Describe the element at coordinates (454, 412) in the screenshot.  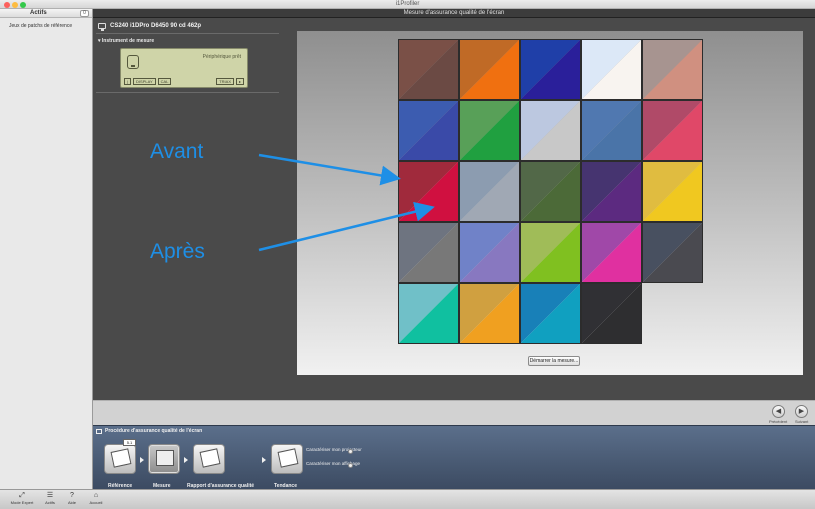
I see `navigation-strip: ◀ ▶ Précédent Suivant` at that location.